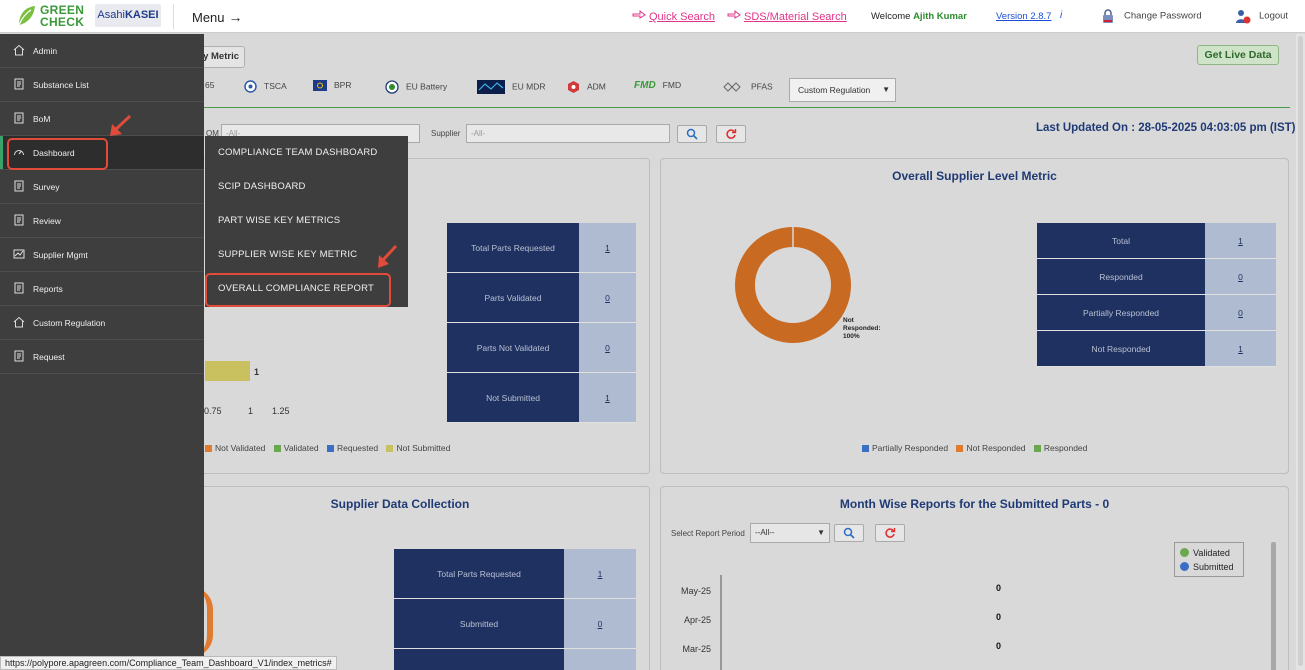 The height and width of the screenshot is (670, 1305). I want to click on period-search-button, so click(849, 533).